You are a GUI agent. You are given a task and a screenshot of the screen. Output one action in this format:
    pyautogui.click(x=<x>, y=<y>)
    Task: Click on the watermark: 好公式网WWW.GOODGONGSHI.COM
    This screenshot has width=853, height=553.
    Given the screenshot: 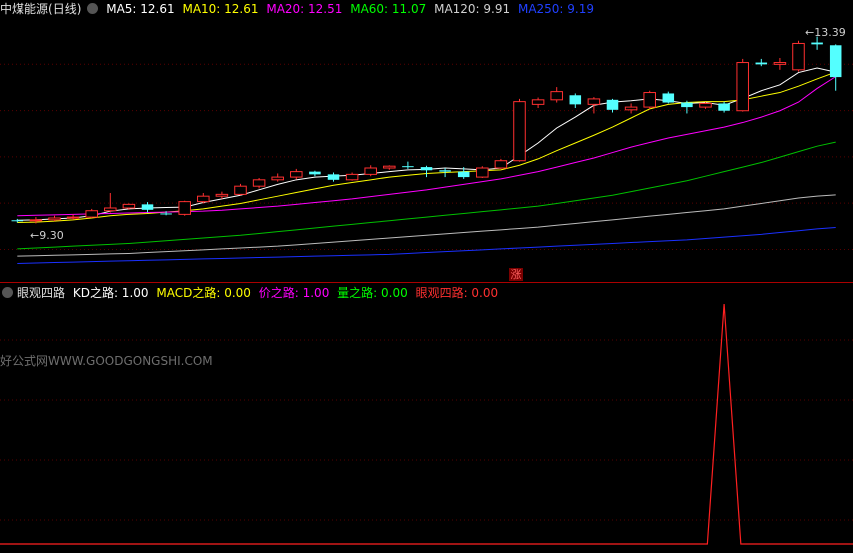 What is the action you would take?
    pyautogui.click(x=106, y=361)
    